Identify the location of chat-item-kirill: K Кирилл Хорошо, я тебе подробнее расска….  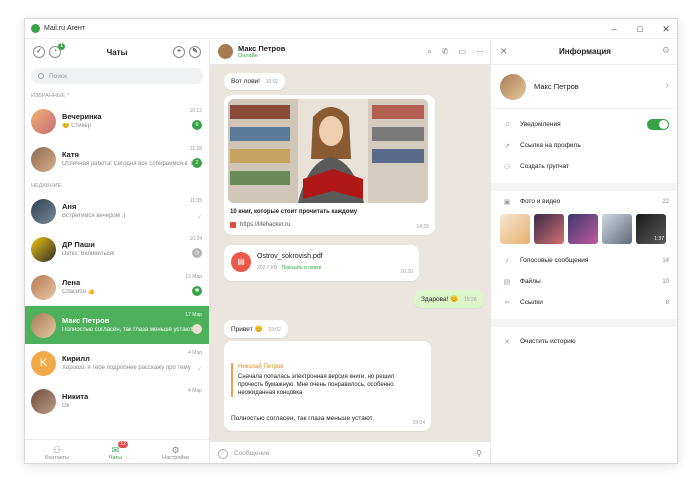
(117, 363).